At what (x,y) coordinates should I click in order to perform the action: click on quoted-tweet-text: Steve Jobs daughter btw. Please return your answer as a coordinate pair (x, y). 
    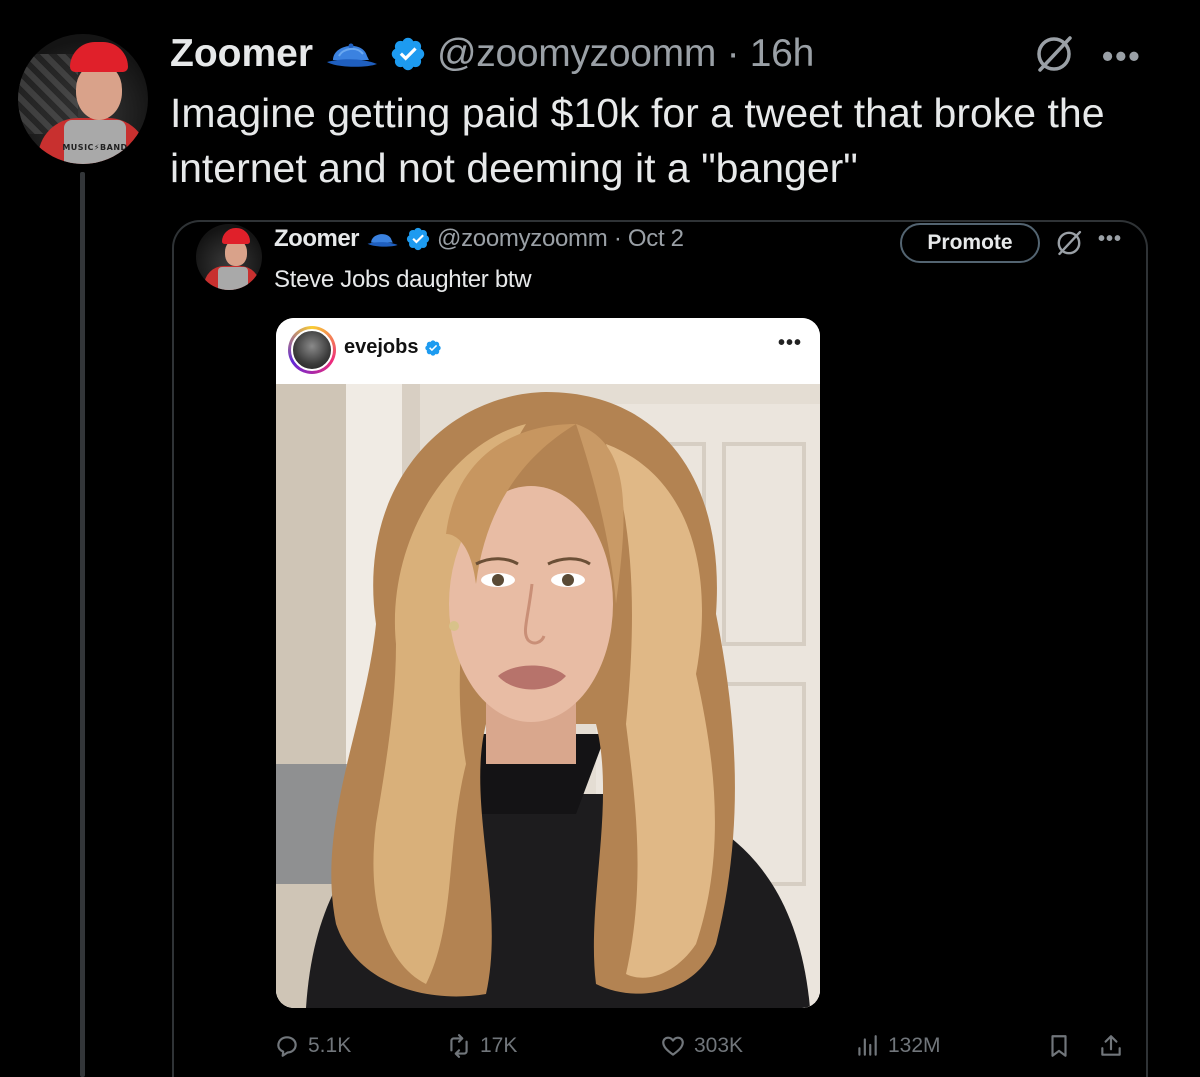
    Looking at the image, I should click on (403, 279).